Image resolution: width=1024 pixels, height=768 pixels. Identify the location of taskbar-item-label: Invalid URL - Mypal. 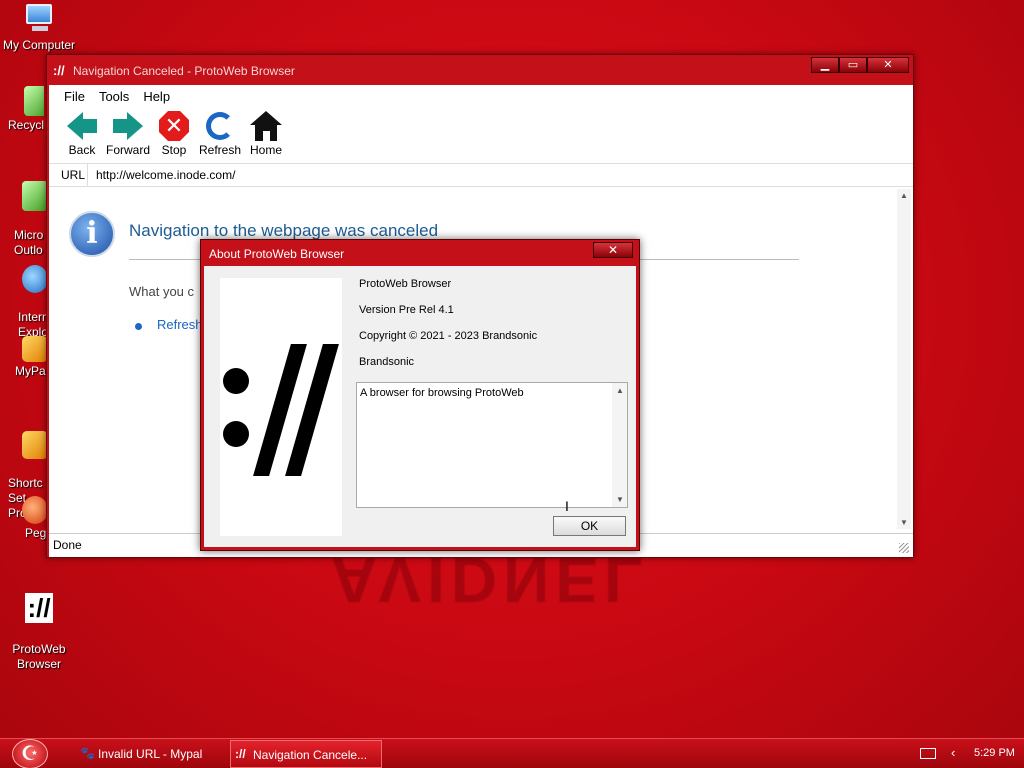
(150, 754).